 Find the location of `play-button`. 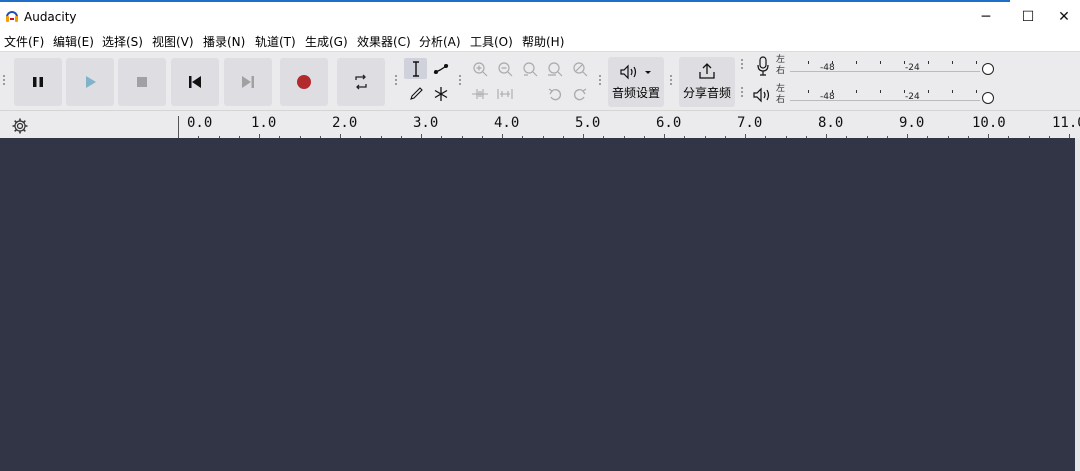

play-button is located at coordinates (90, 82).